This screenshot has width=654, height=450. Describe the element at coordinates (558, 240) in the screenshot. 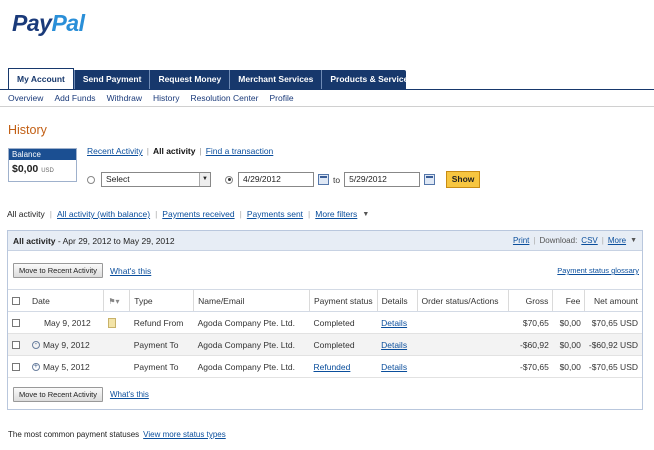

I see `download-label: Download:` at that location.